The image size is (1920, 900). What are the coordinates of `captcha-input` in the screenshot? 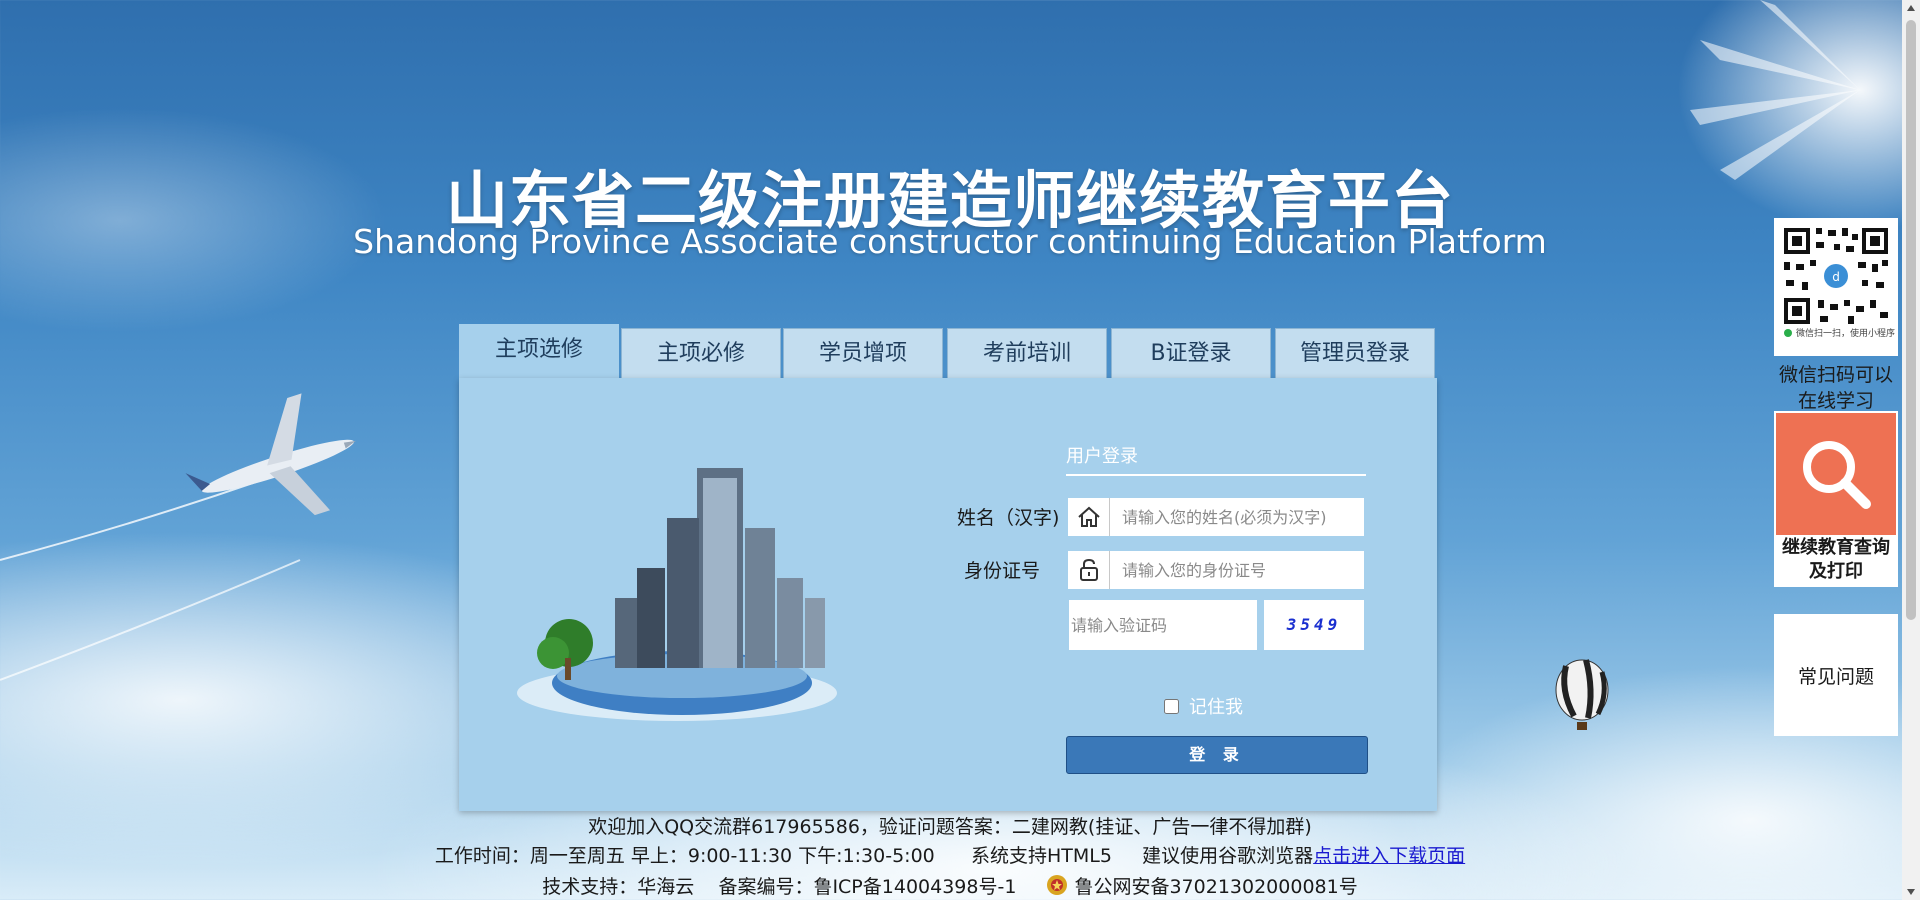 It's located at (1163, 625).